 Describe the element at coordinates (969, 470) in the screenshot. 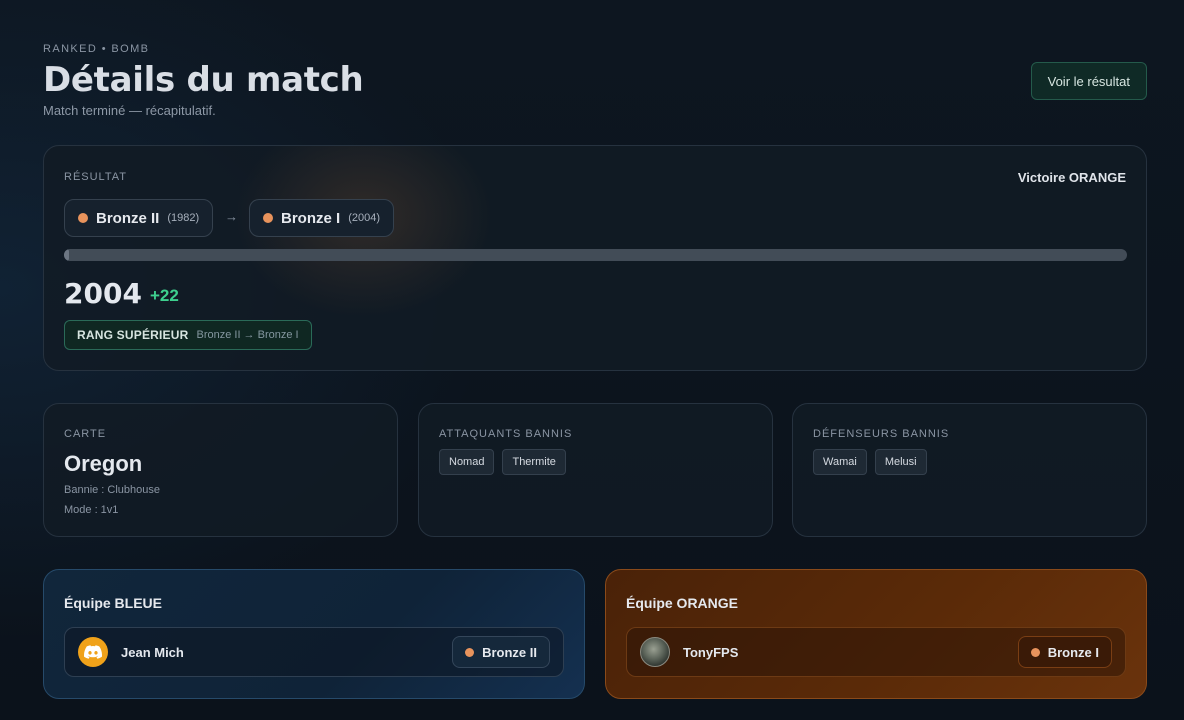

I see `defenders-banned-card: DÉFENSEURS BANNIS Wamai Melusi` at that location.